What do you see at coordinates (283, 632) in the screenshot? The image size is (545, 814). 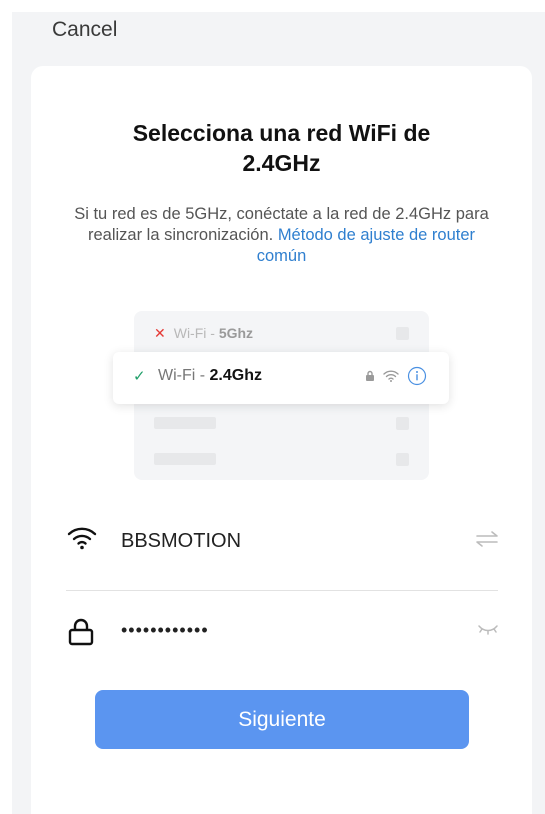 I see `password-field: ••••••••••••` at bounding box center [283, 632].